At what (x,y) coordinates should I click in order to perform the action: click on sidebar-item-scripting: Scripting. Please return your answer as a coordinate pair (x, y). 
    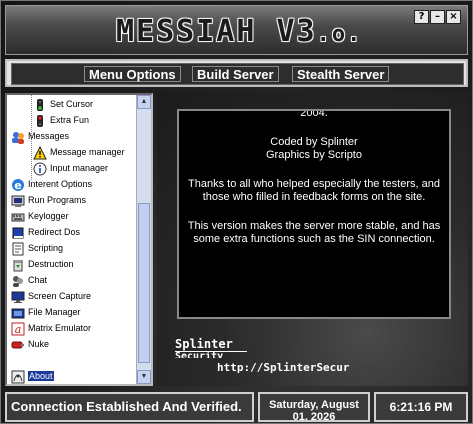
    Looking at the image, I should click on (37, 248).